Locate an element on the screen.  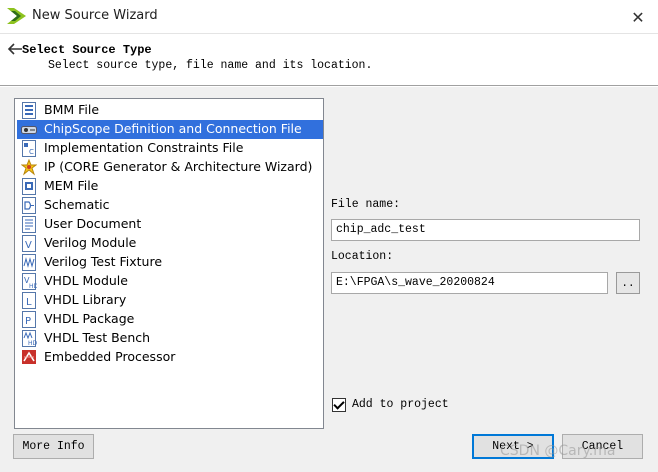
close-icon: ✕ is located at coordinates (638, 17).